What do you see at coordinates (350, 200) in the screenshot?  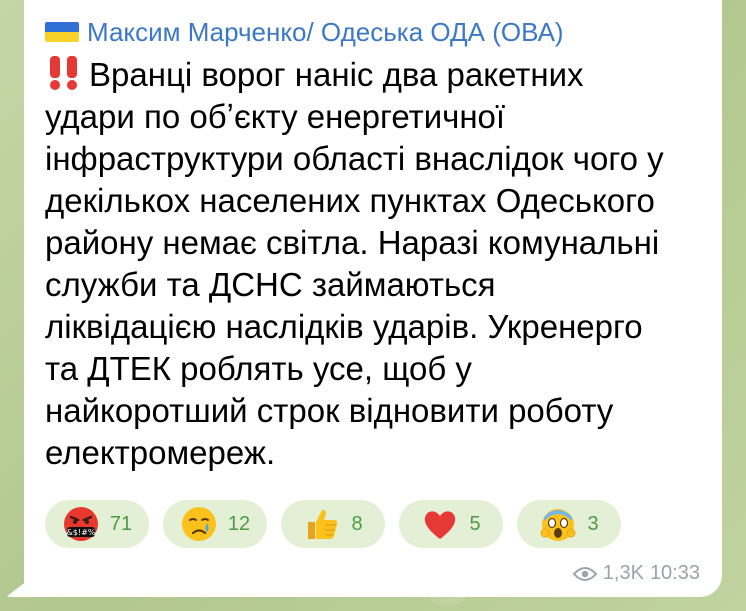 I see `message-line: декількох населених пунктах Одеського` at bounding box center [350, 200].